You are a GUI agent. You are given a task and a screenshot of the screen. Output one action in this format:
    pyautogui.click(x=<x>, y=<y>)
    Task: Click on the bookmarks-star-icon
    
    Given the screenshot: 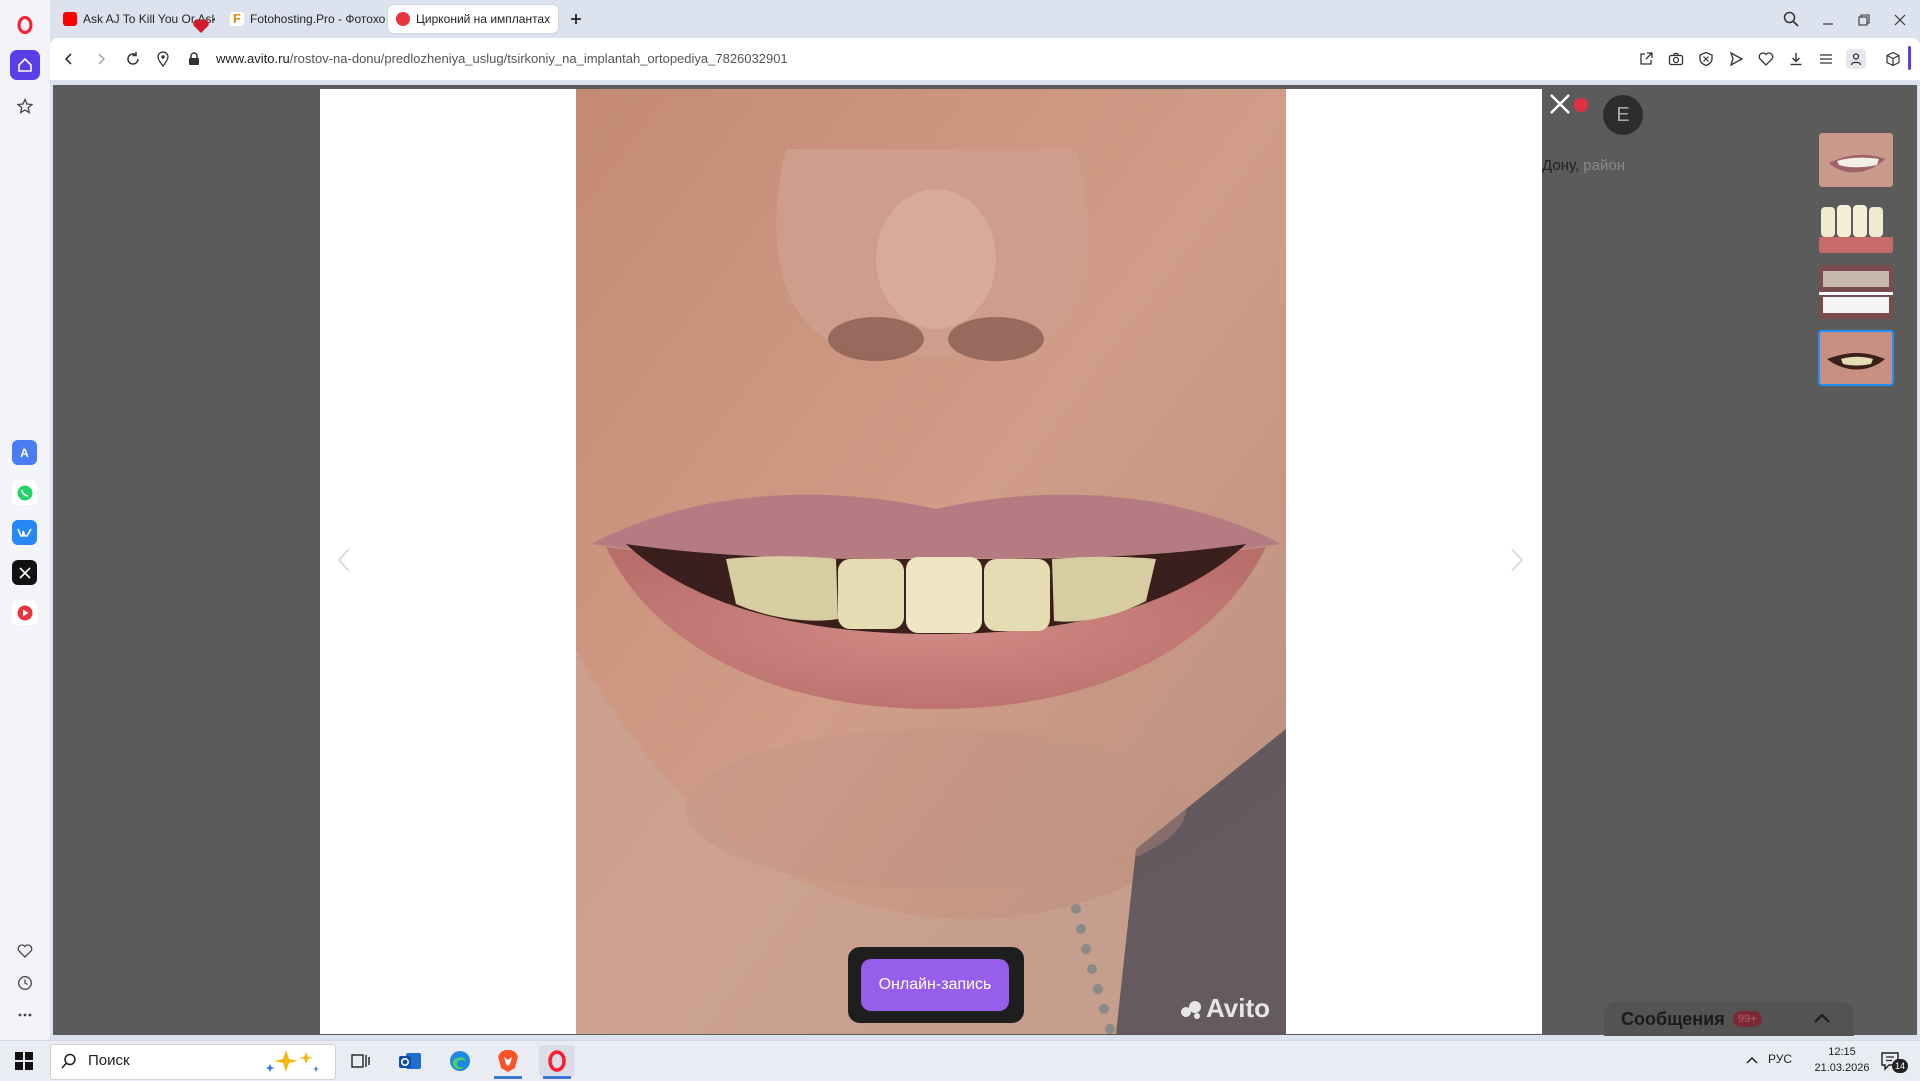 What is the action you would take?
    pyautogui.click(x=25, y=106)
    